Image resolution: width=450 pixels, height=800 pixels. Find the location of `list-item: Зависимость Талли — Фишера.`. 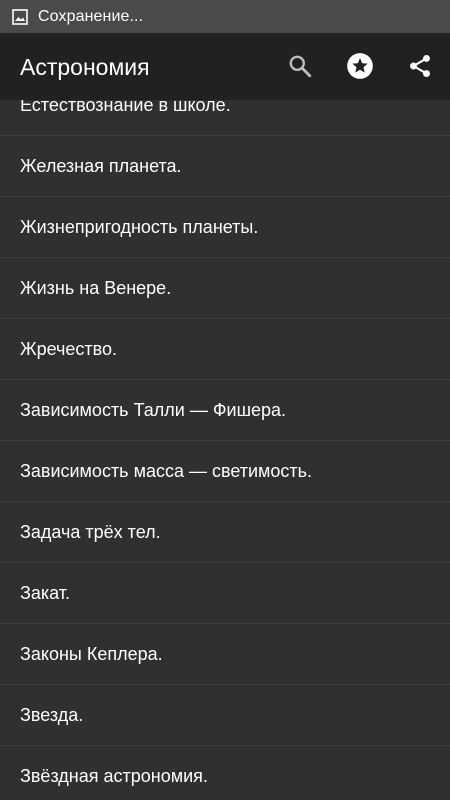

list-item: Зависимость Талли — Фишера. is located at coordinates (225, 410).